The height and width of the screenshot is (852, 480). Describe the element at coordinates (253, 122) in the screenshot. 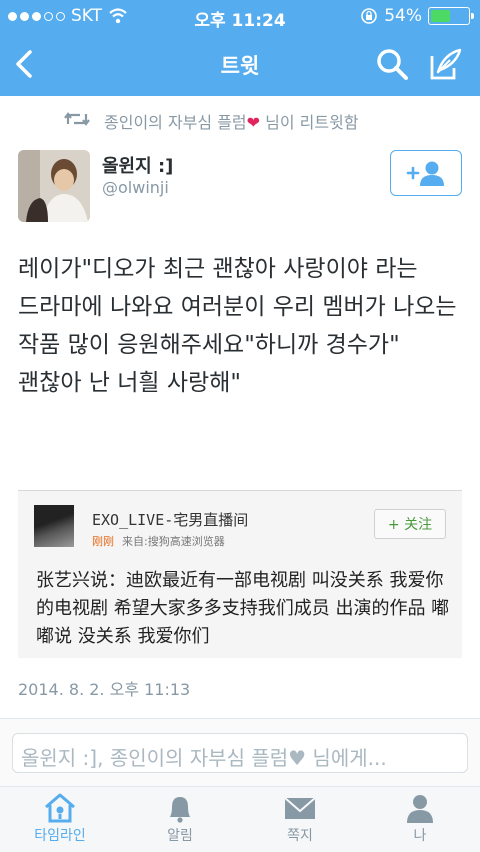

I see `heart-icon: ❤` at that location.